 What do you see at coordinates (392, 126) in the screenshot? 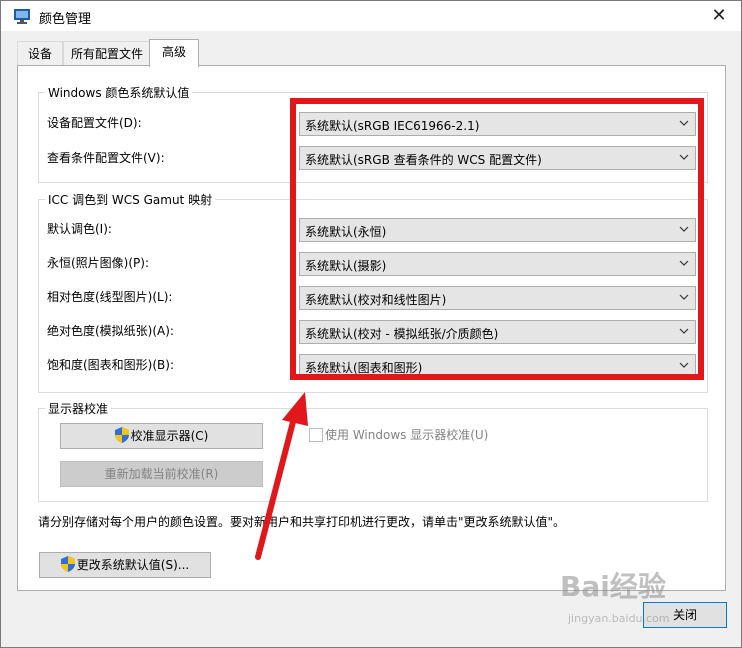
I see `dropdown-value: 系统默认(sRGB IEC61966-2.1)` at bounding box center [392, 126].